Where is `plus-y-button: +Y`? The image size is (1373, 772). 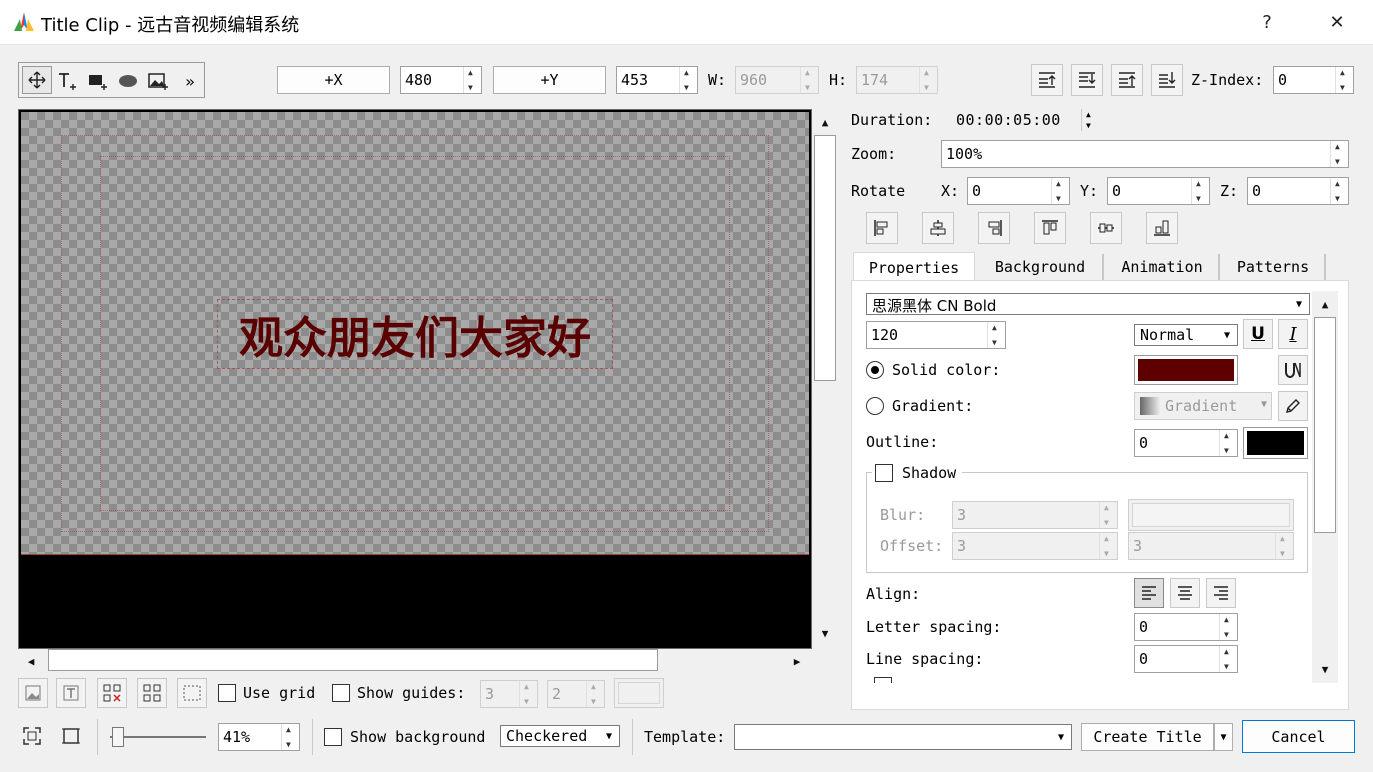
plus-y-button: +Y is located at coordinates (549, 80).